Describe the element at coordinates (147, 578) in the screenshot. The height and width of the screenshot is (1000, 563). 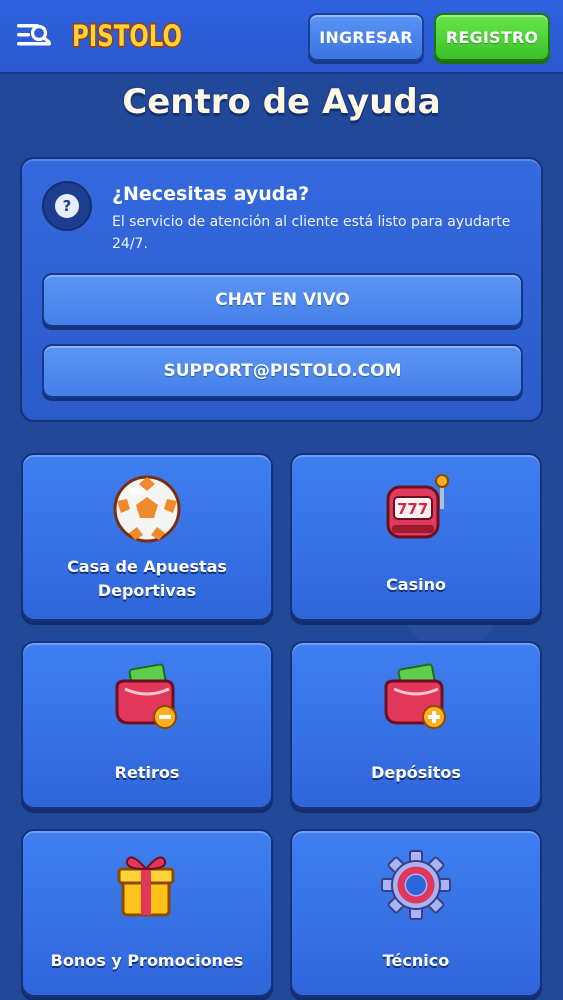
I see `category-label: Casa de Apuestas Deportivas` at that location.